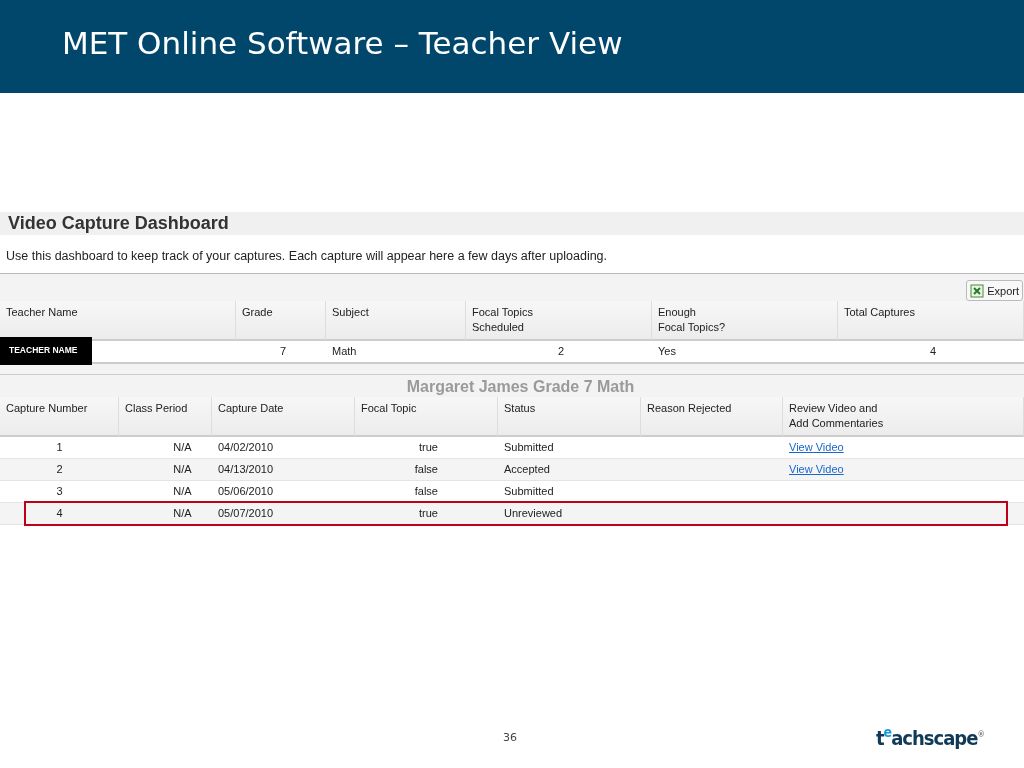 Image resolution: width=1024 pixels, height=768 pixels. Describe the element at coordinates (281, 321) in the screenshot. I see `column-header: Grade` at that location.